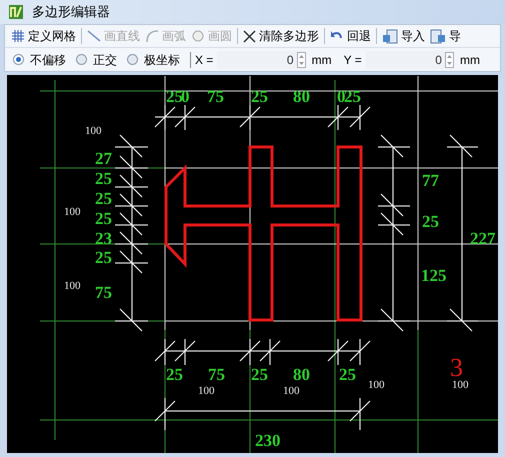 The image size is (505, 457). What do you see at coordinates (249, 36) in the screenshot?
I see `close-icon` at bounding box center [249, 36].